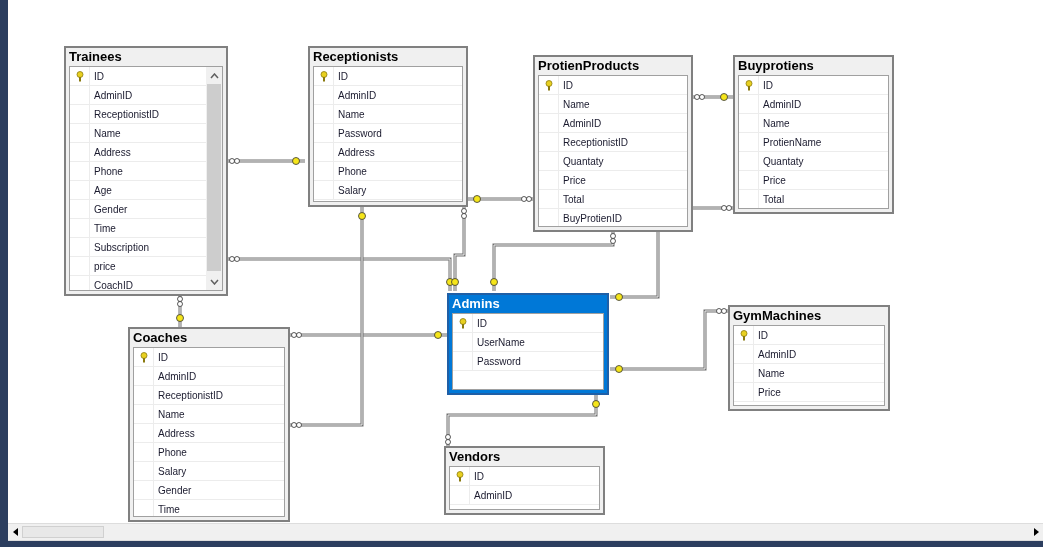  I want to click on table-title: Receptionists, so click(356, 57).